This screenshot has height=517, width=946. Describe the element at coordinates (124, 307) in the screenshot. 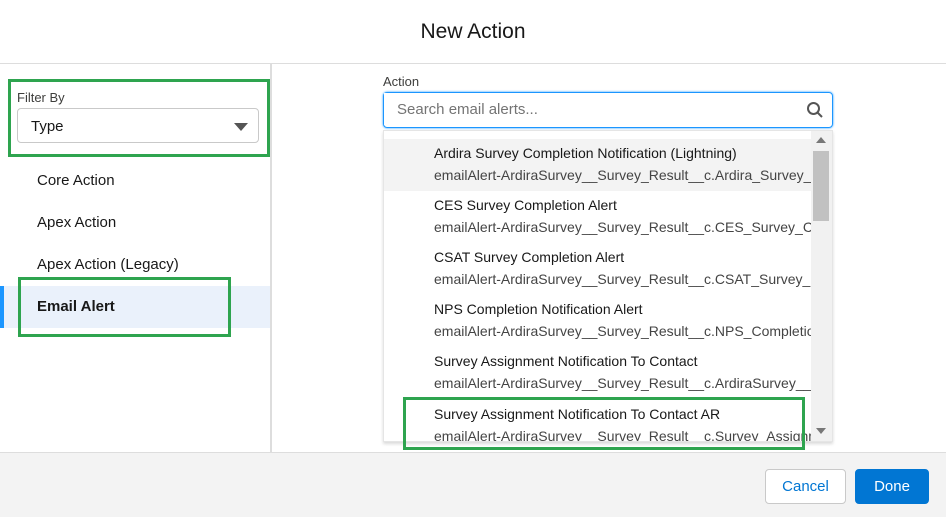

I see `email-alert-highlight` at that location.